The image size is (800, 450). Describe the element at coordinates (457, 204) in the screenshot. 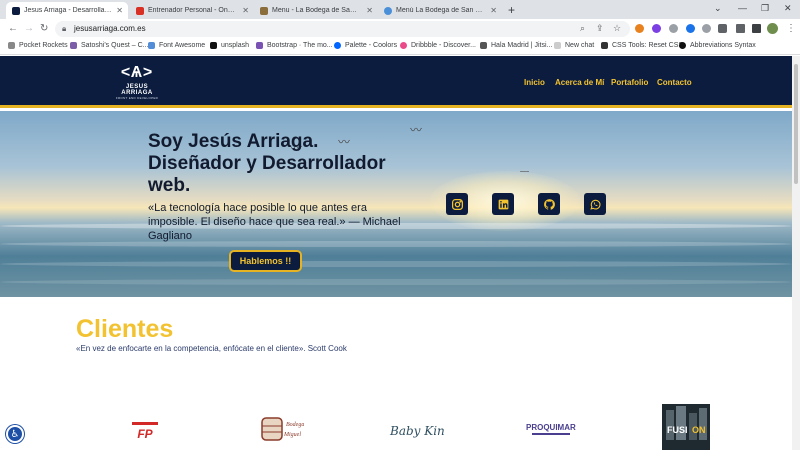

I see `instagram-icon` at that location.